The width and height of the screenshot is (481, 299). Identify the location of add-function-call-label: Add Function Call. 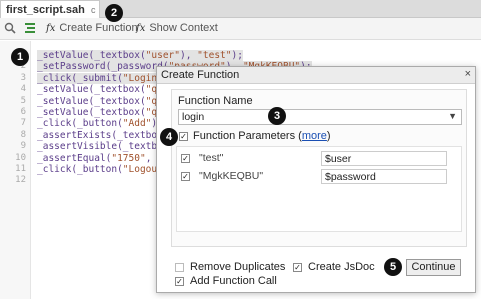
(233, 281).